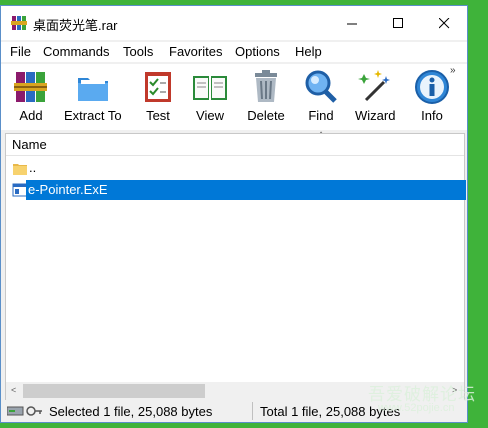  I want to click on wizard-label: Wizard, so click(375, 115).